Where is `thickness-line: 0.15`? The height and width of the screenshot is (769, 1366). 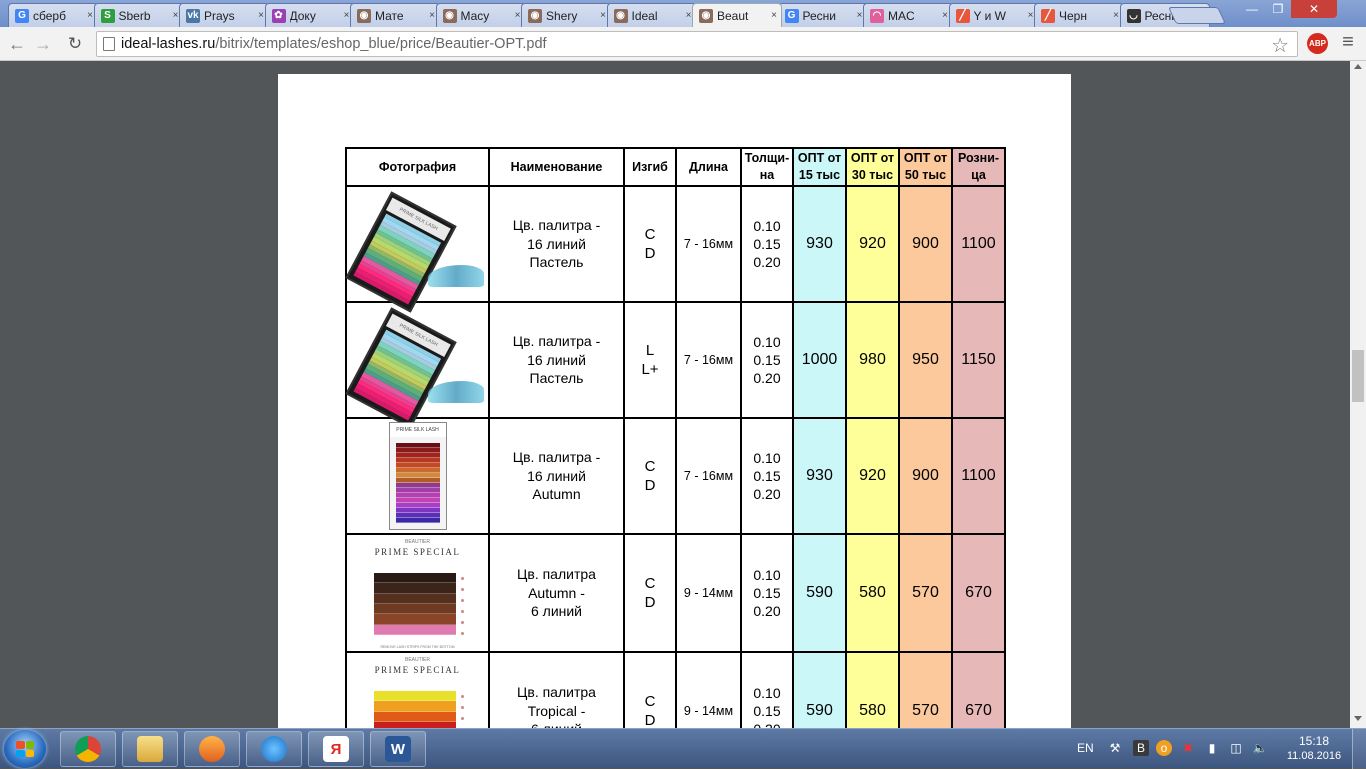
thickness-line: 0.15 is located at coordinates (767, 476).